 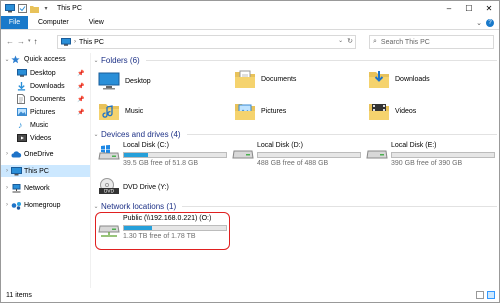 I want to click on recent-locations-icon: ▾, so click(x=29, y=41).